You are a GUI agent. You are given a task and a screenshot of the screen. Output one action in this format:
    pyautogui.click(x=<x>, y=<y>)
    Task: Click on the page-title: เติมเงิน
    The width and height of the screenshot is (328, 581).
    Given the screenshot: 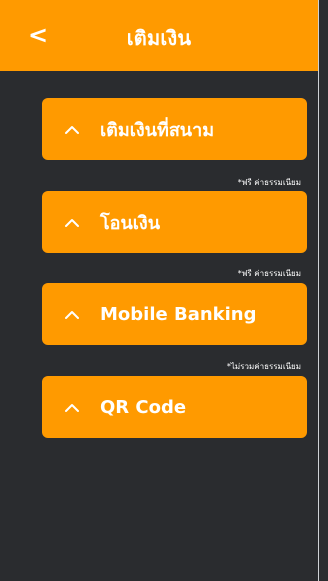 What is the action you would take?
    pyautogui.click(x=159, y=38)
    